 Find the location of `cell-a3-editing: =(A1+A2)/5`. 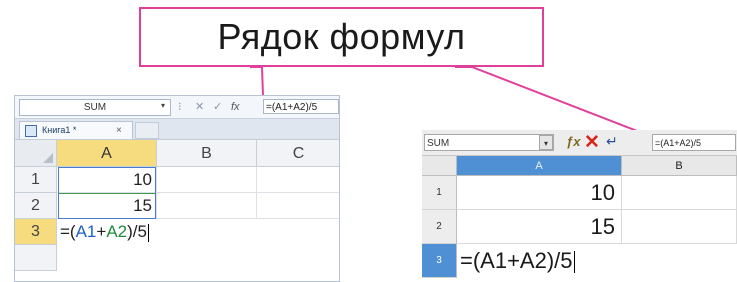

cell-a3-editing: =(A1+A2)/5 is located at coordinates (148, 232).